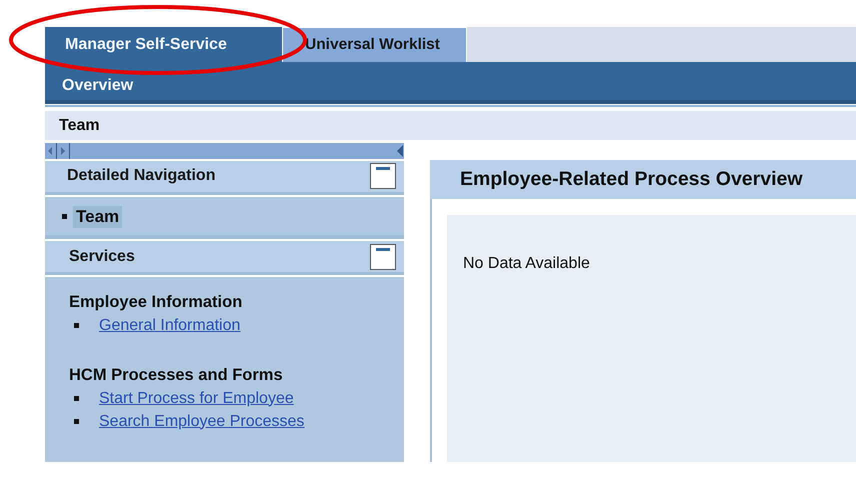 Image resolution: width=856 pixels, height=489 pixels. Describe the element at coordinates (156, 302) in the screenshot. I see `group-title: Employee Information` at that location.